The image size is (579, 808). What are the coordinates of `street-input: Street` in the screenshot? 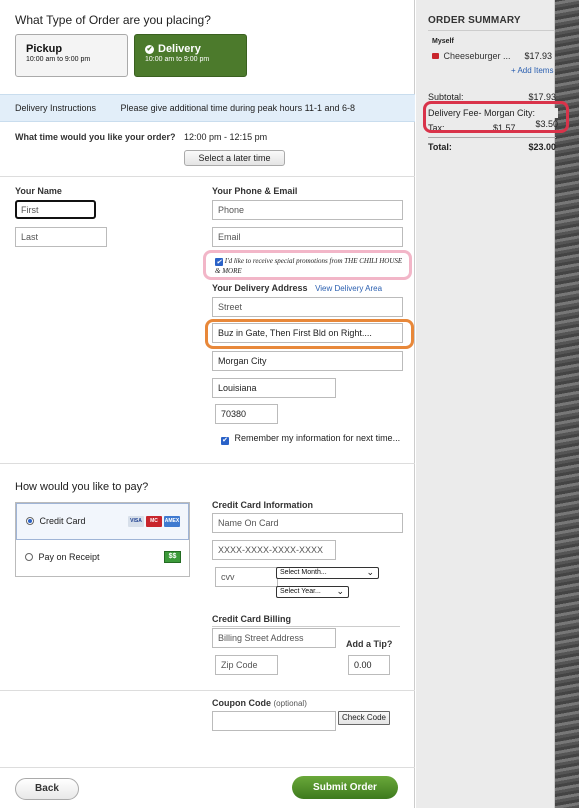 It's located at (307, 307).